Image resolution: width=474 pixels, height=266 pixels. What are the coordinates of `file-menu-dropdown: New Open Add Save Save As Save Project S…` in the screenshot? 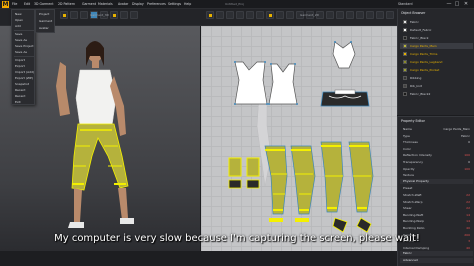 It's located at (23, 57).